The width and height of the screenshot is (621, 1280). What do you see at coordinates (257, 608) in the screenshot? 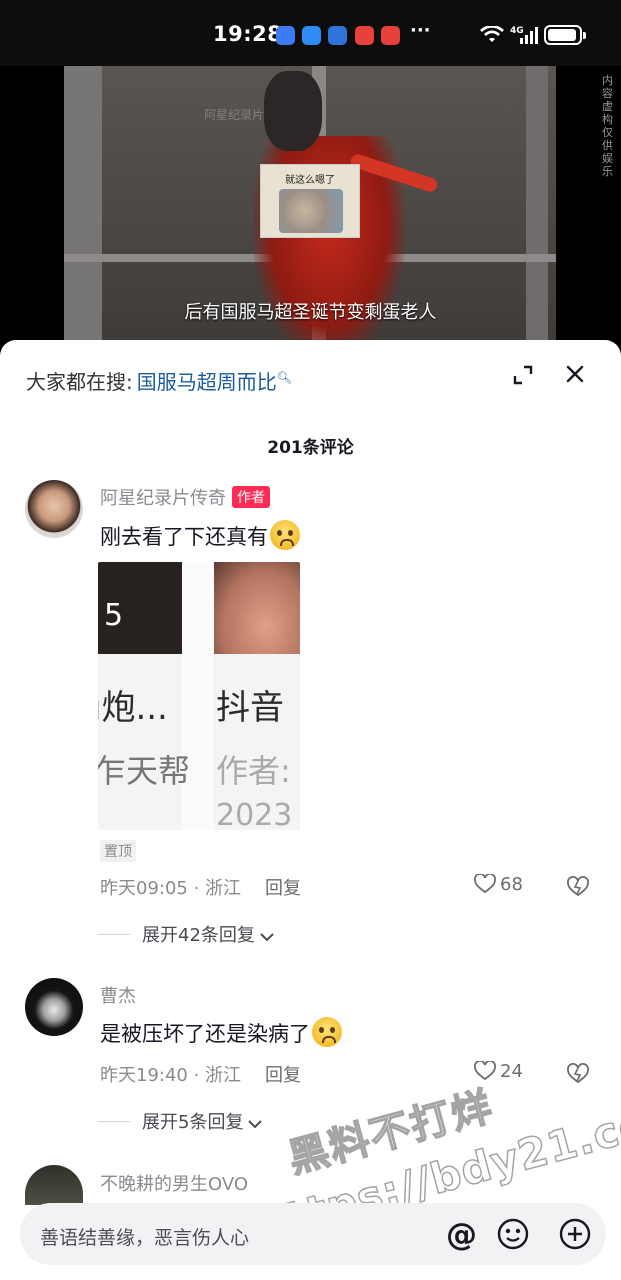
I see `image-photo-panel` at bounding box center [257, 608].